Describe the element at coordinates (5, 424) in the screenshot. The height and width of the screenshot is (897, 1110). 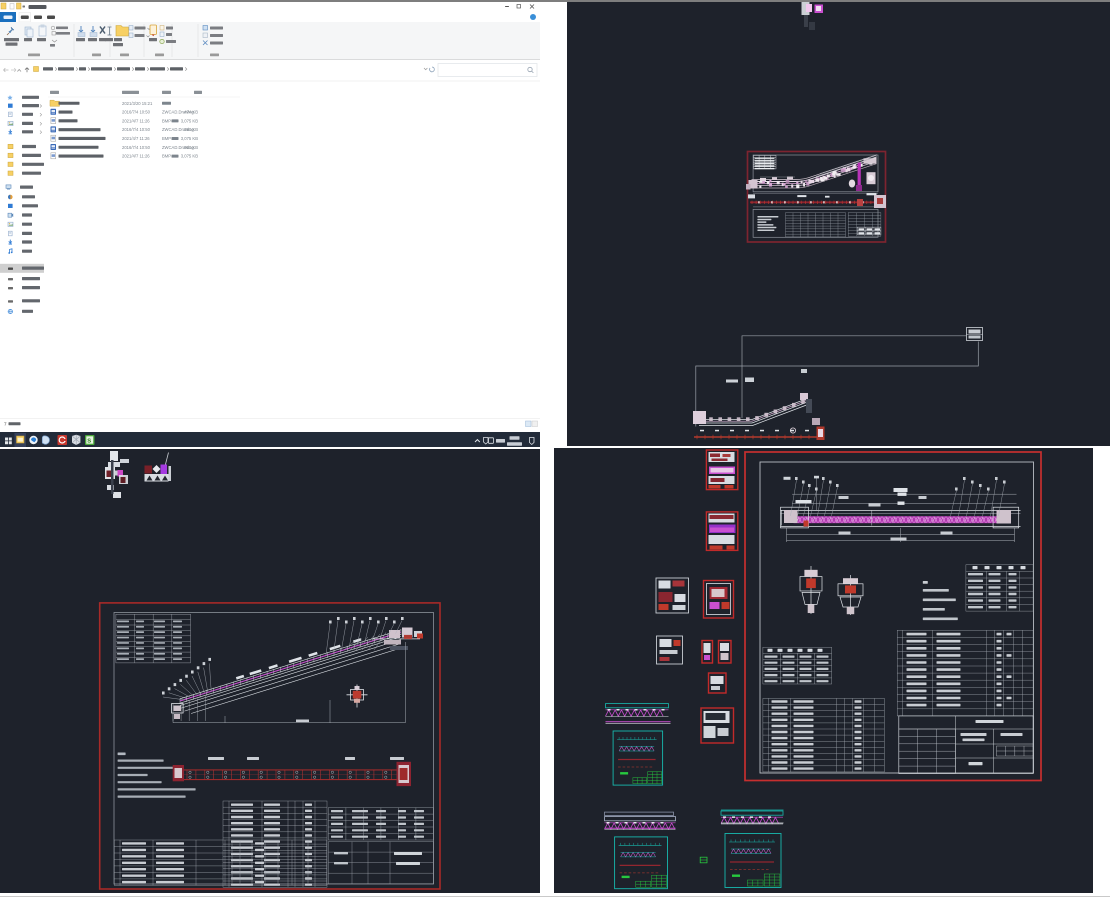
I see `svg-text: 7` at that location.